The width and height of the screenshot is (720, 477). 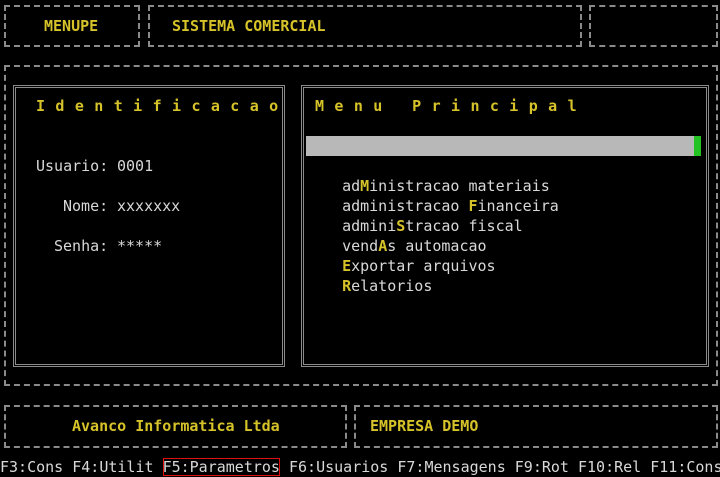 I want to click on user-value: 0001, so click(x=135, y=166).